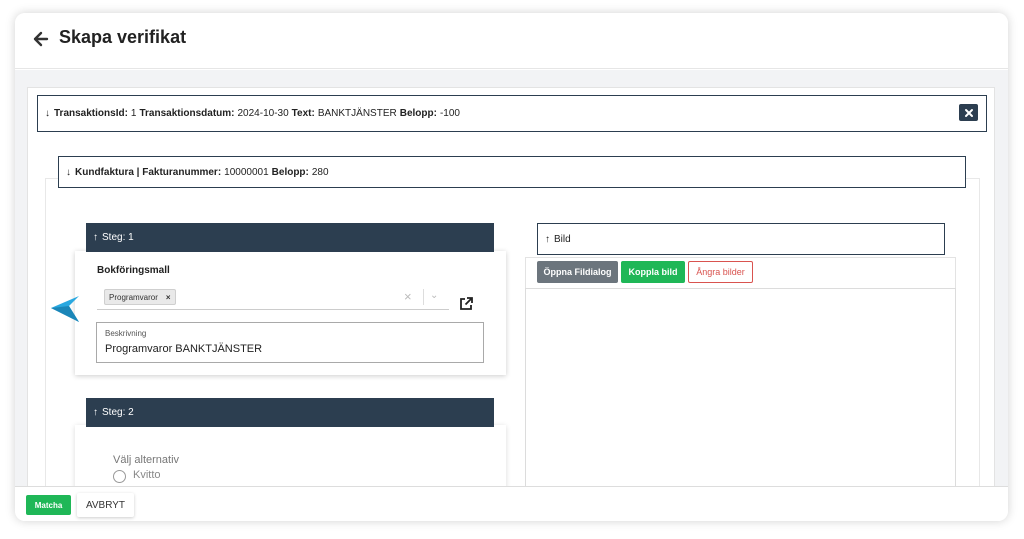  What do you see at coordinates (511, 503) in the screenshot?
I see `footer-bar` at bounding box center [511, 503].